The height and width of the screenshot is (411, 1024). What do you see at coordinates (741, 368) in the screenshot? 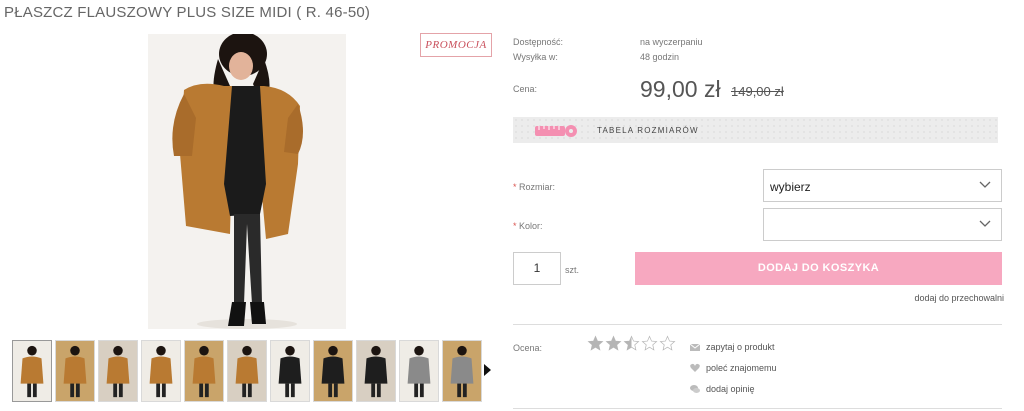
I see `recommend-label: poleć znajomemu` at bounding box center [741, 368].